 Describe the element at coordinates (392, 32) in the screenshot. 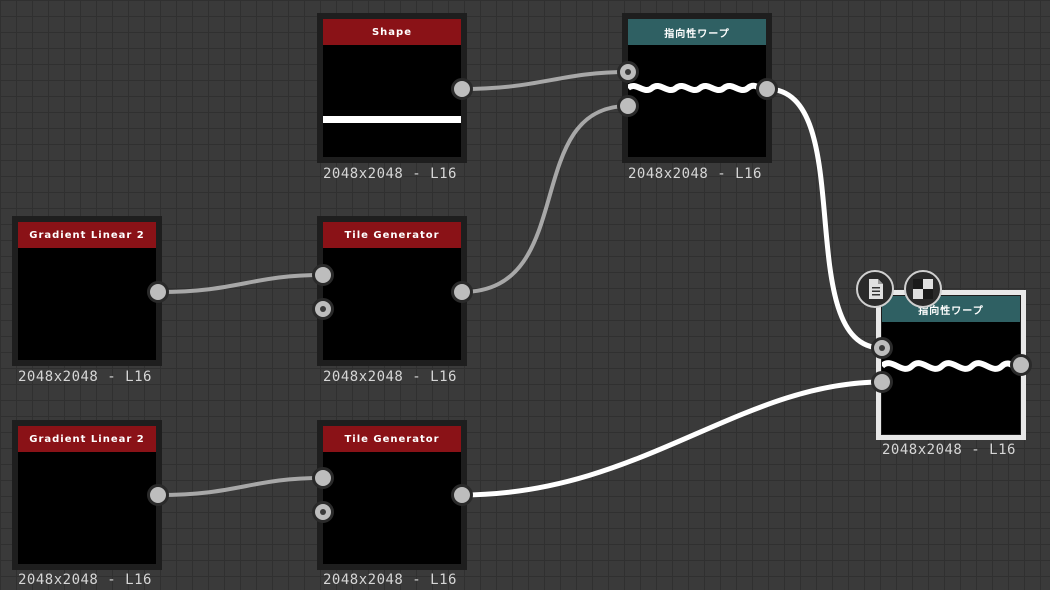

I see `node-title: Shape` at that location.